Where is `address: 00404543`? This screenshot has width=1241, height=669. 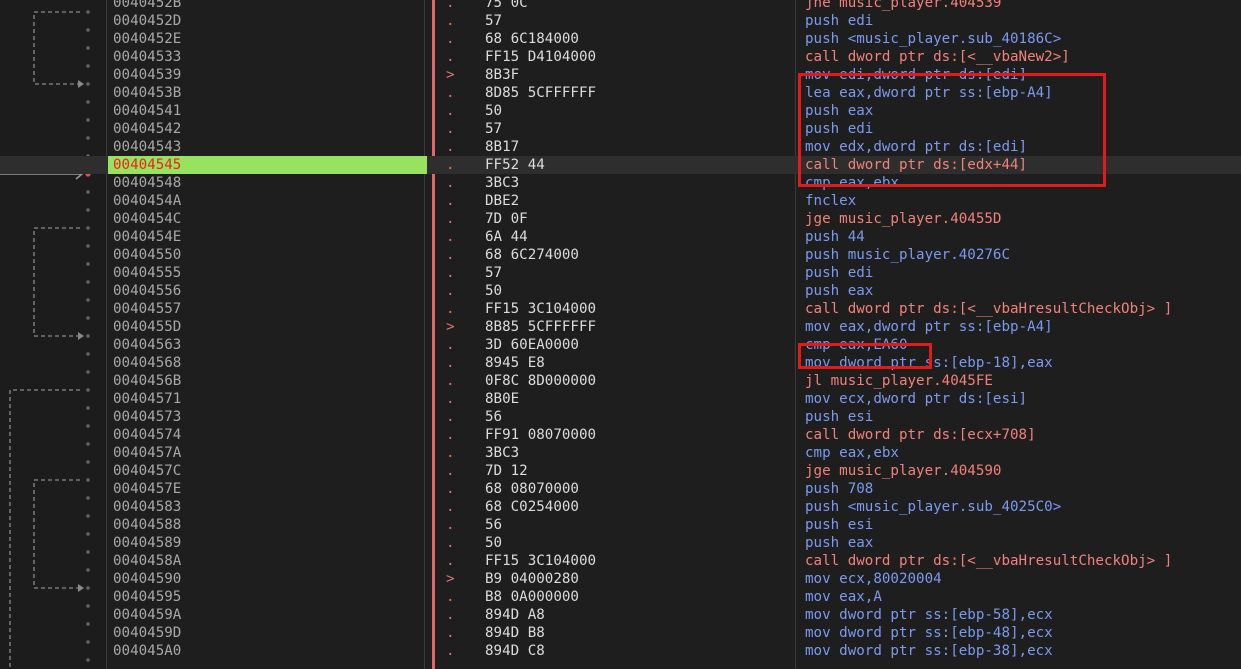 address: 00404543 is located at coordinates (147, 147).